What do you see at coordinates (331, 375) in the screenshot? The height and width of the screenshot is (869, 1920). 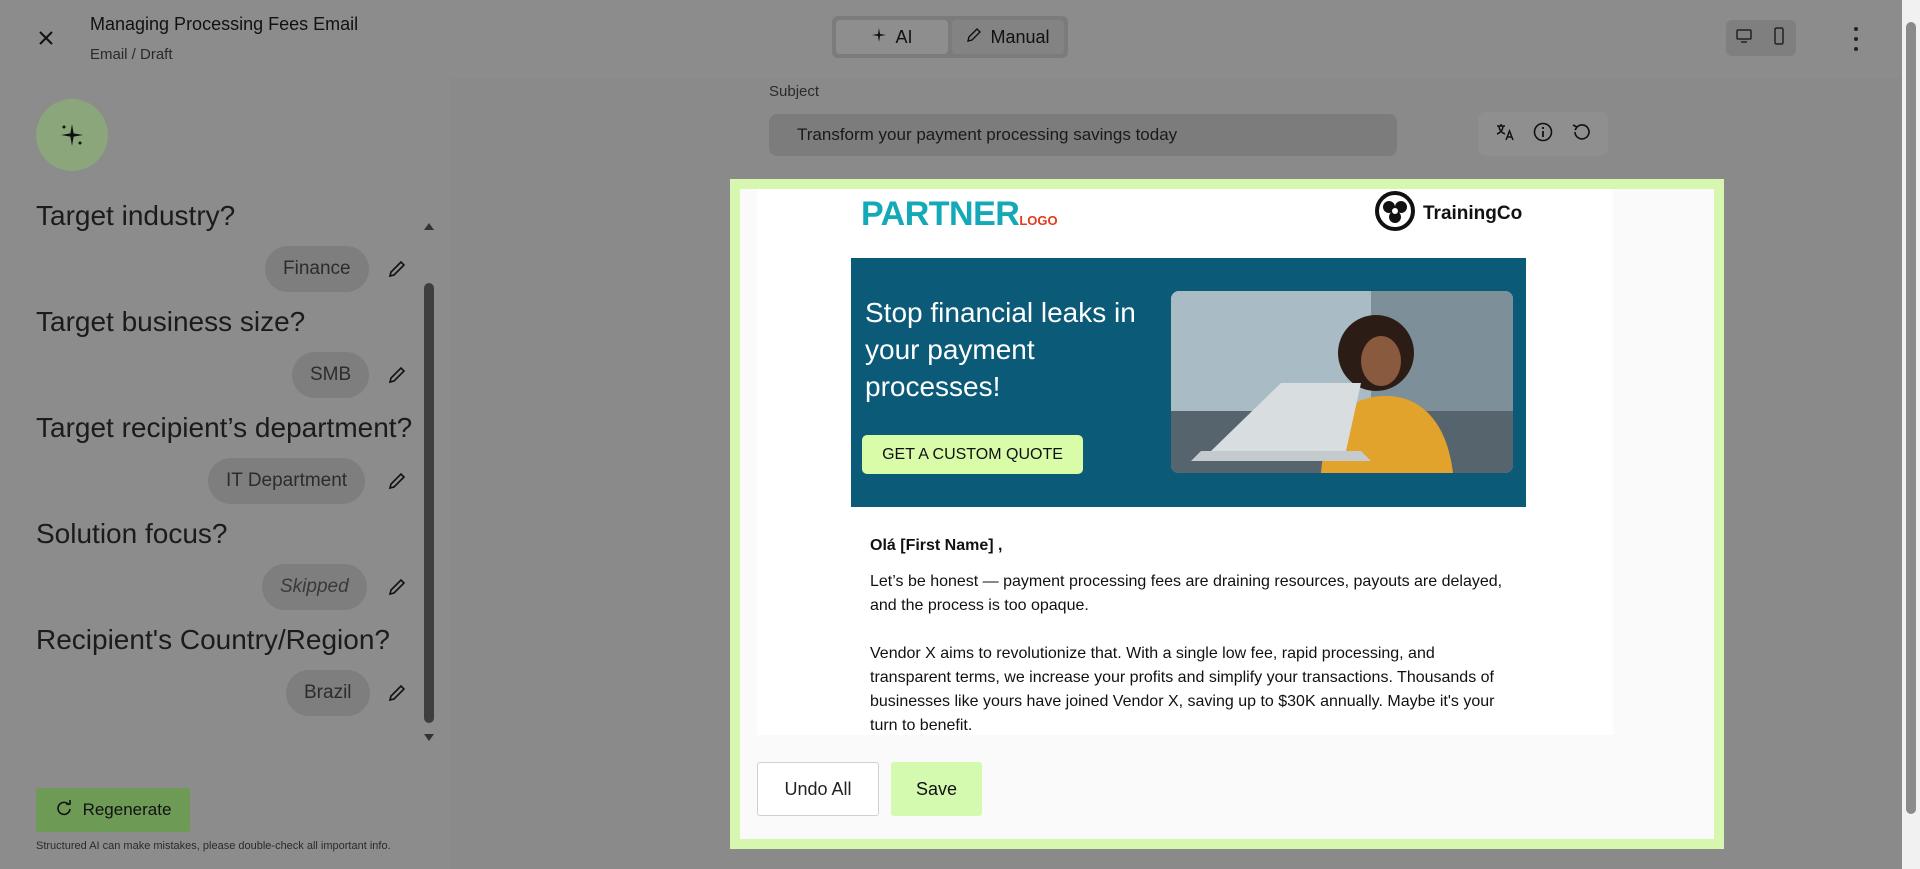 I see `answer-chip: SMB` at bounding box center [331, 375].